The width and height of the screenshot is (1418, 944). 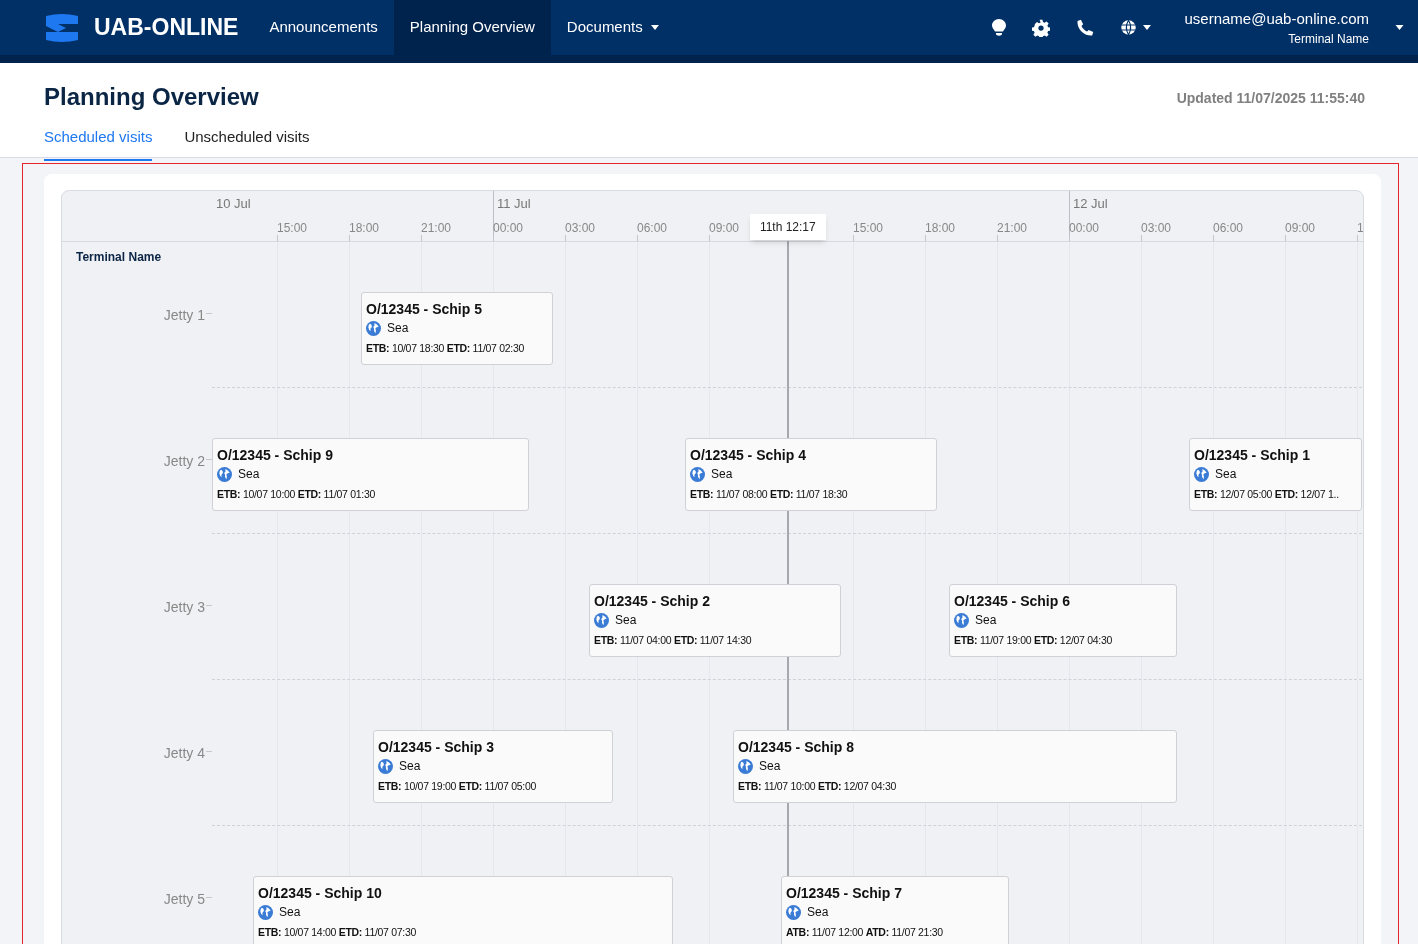 I want to click on tab: Scheduled visits, so click(x=98, y=143).